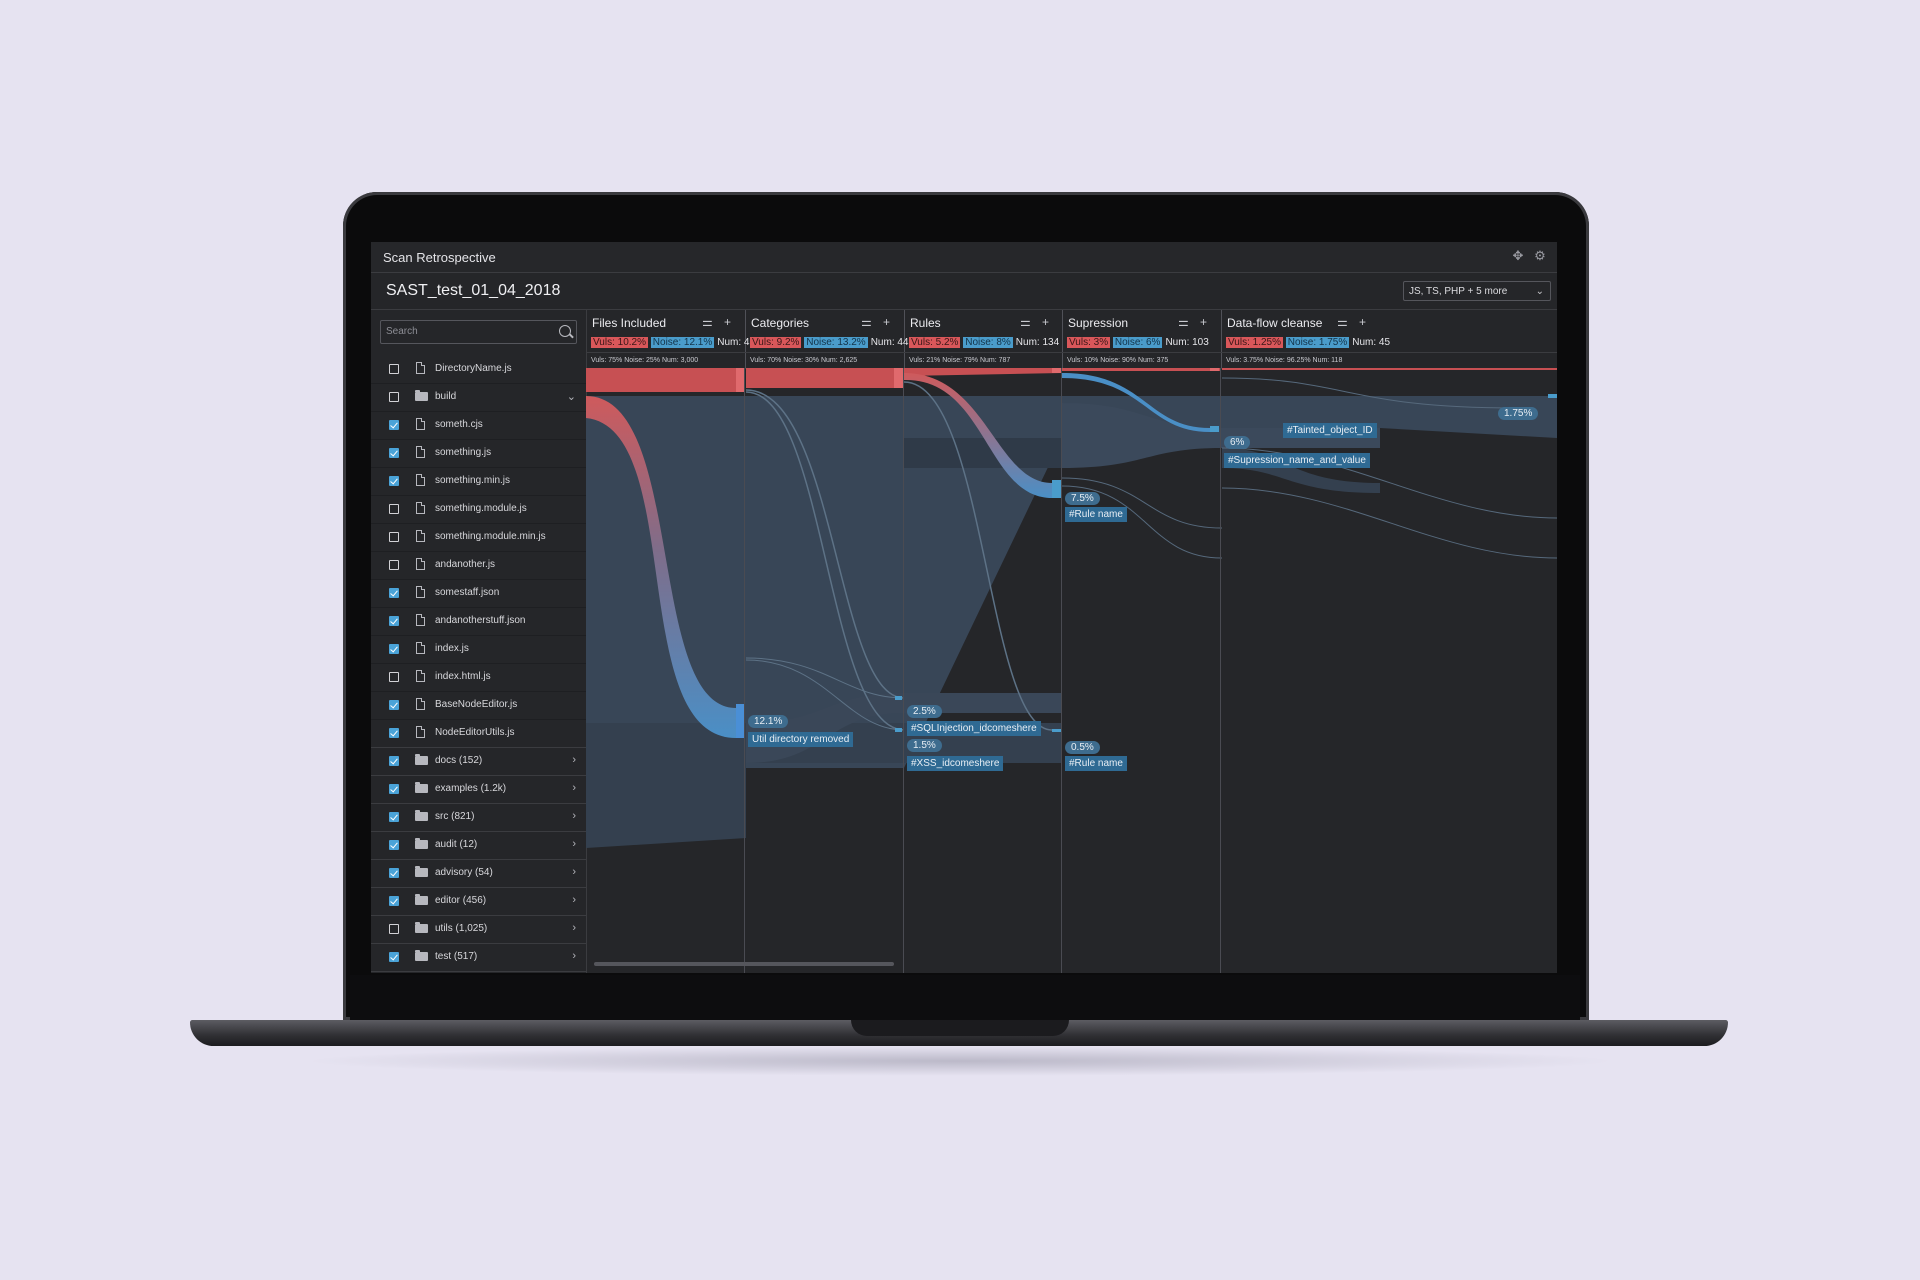  What do you see at coordinates (478, 538) in the screenshot?
I see `file-row: something.module.min.js` at bounding box center [478, 538].